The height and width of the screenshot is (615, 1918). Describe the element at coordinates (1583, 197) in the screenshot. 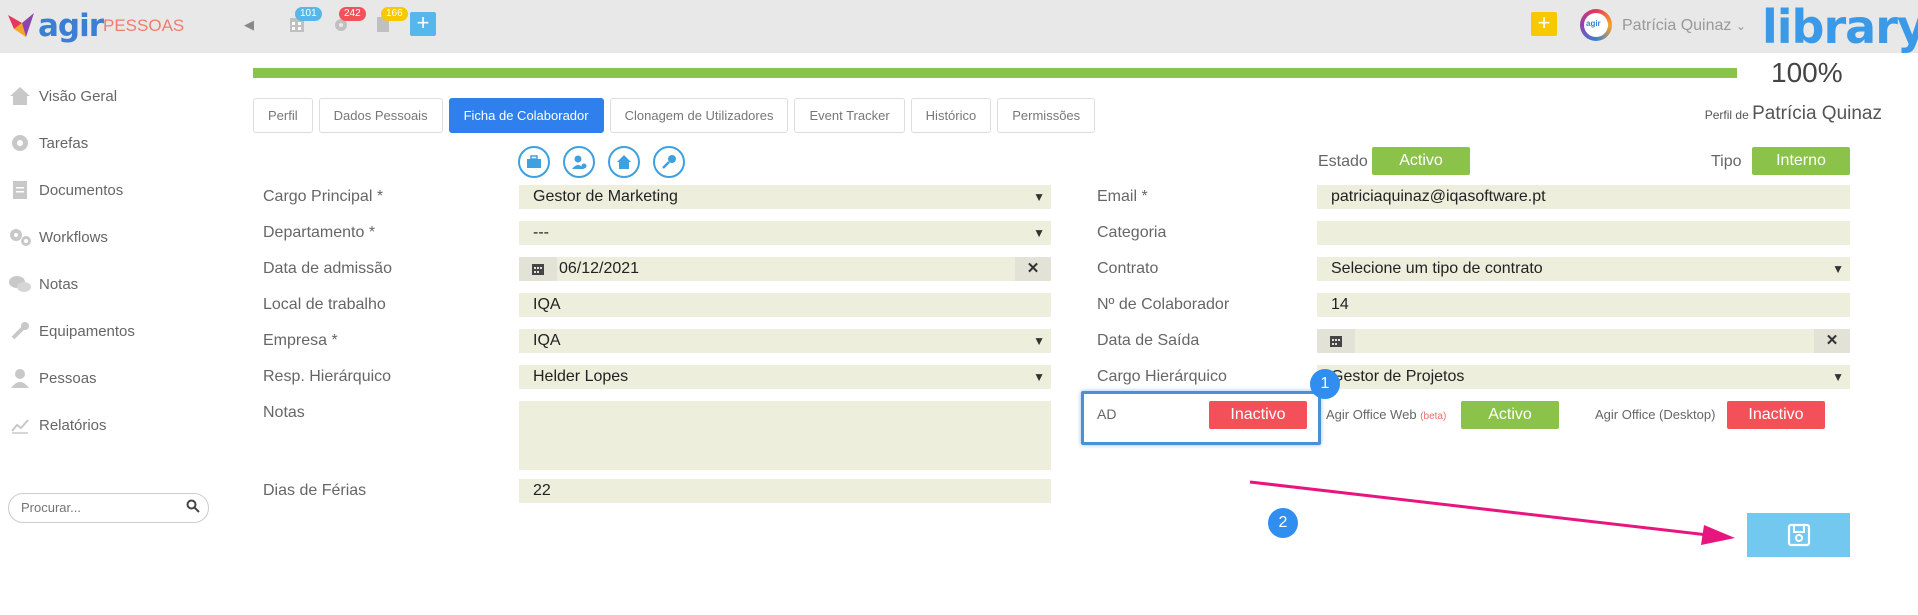

I see `email-field: patriciaquinaz@iqasoftware.pt` at that location.